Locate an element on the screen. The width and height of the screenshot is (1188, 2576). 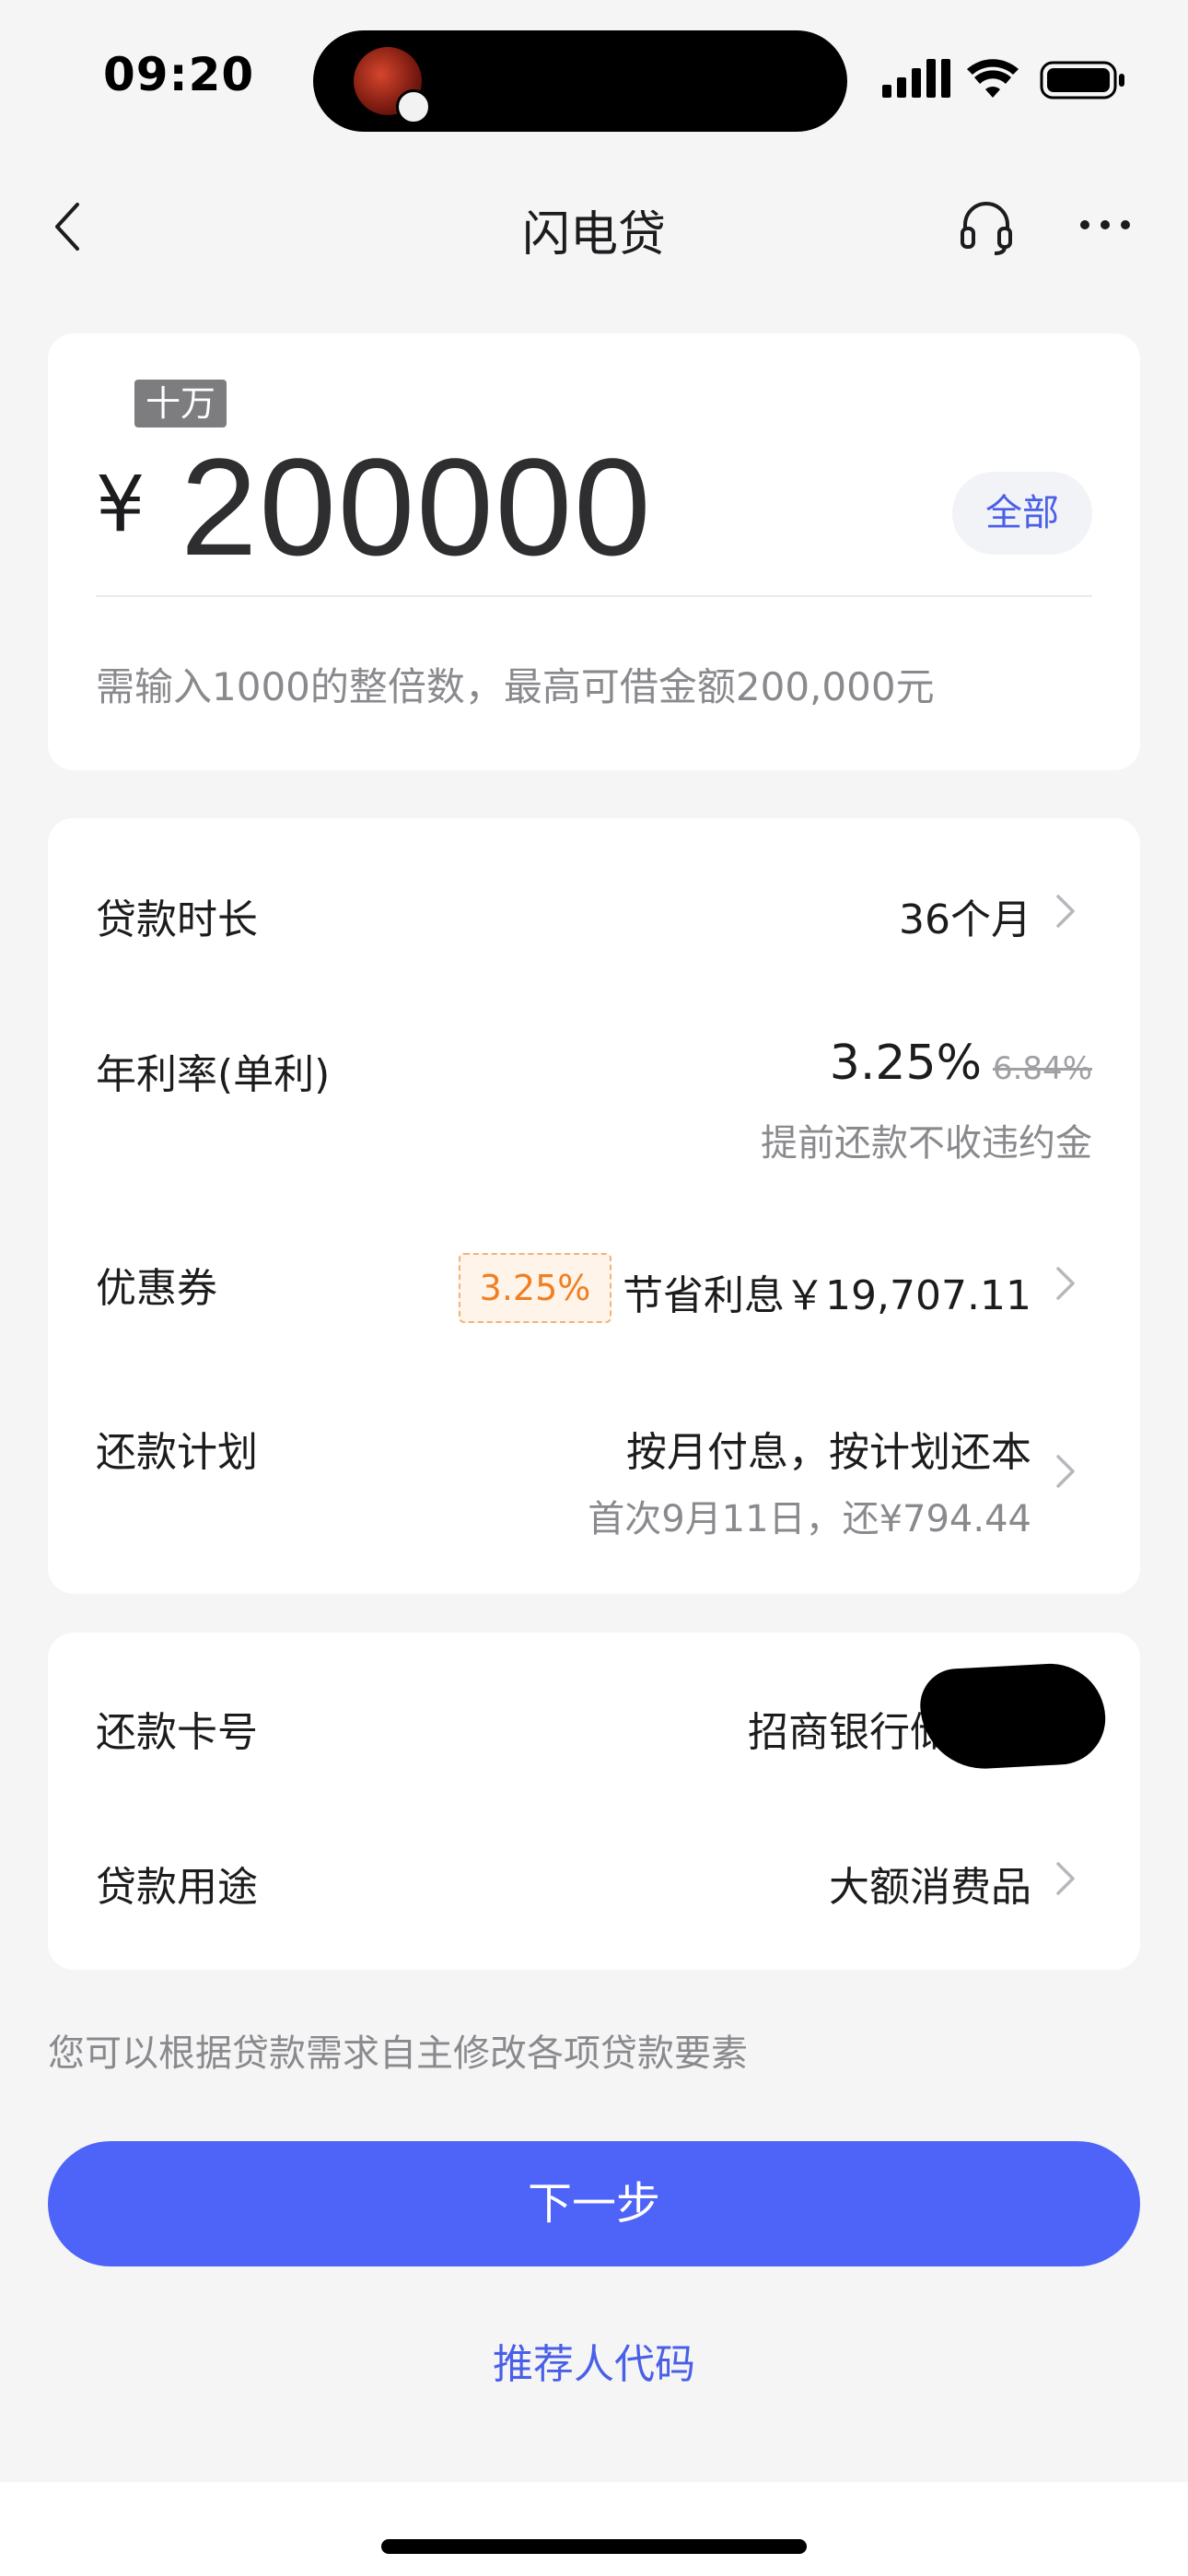
coupon-label: 优惠券 is located at coordinates (156, 1288).